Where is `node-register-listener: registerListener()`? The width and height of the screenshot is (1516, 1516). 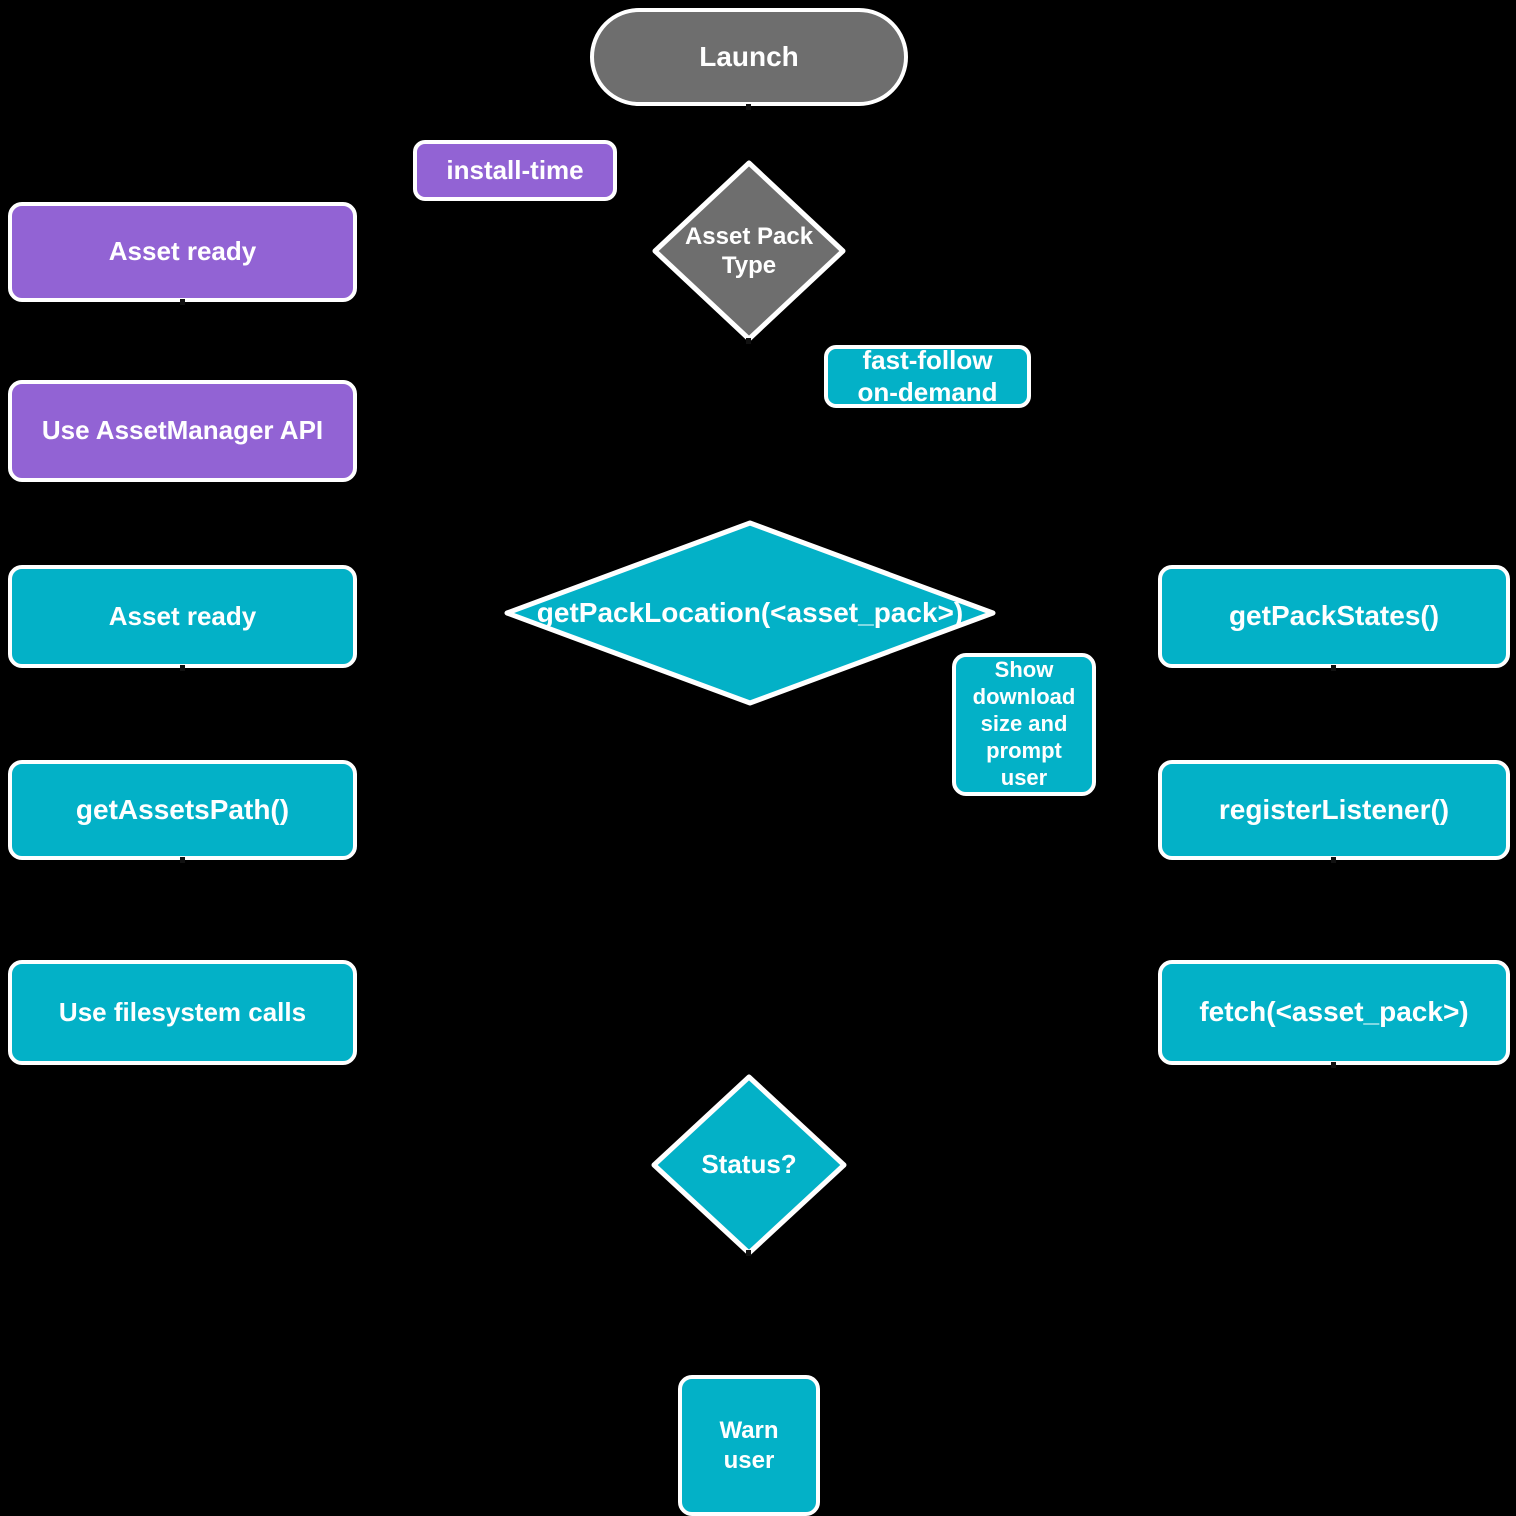 node-register-listener: registerListener() is located at coordinates (1334, 810).